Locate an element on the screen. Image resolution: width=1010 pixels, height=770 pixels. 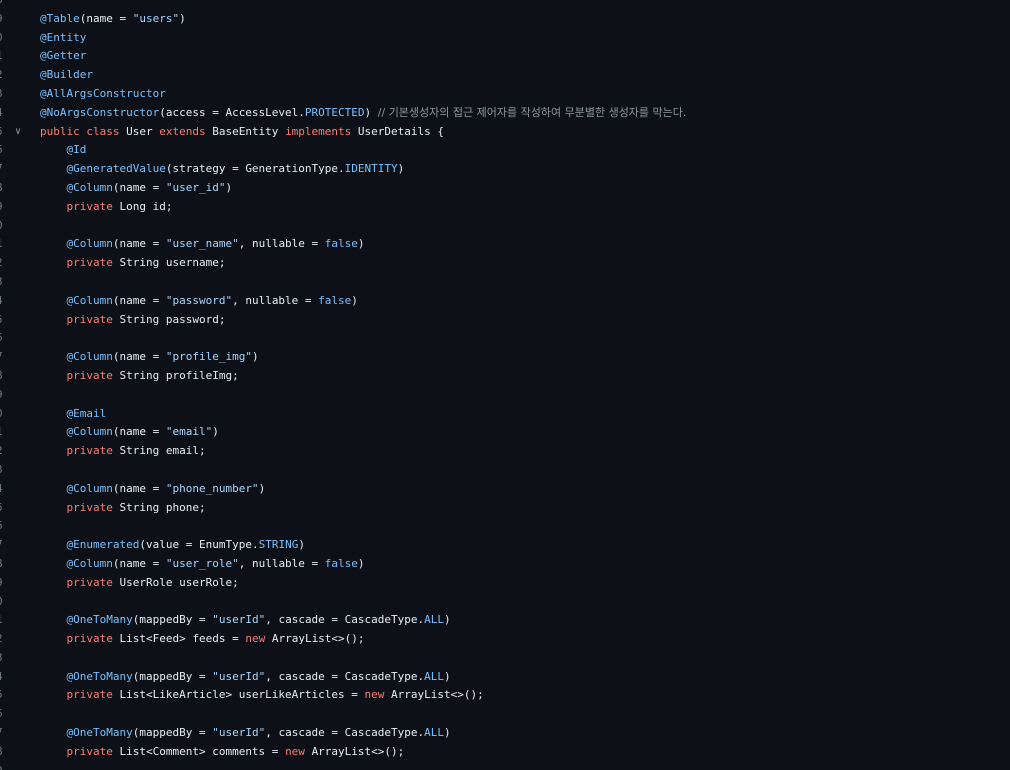
code-line: 1 @Column(name = "email") is located at coordinates (505, 432).